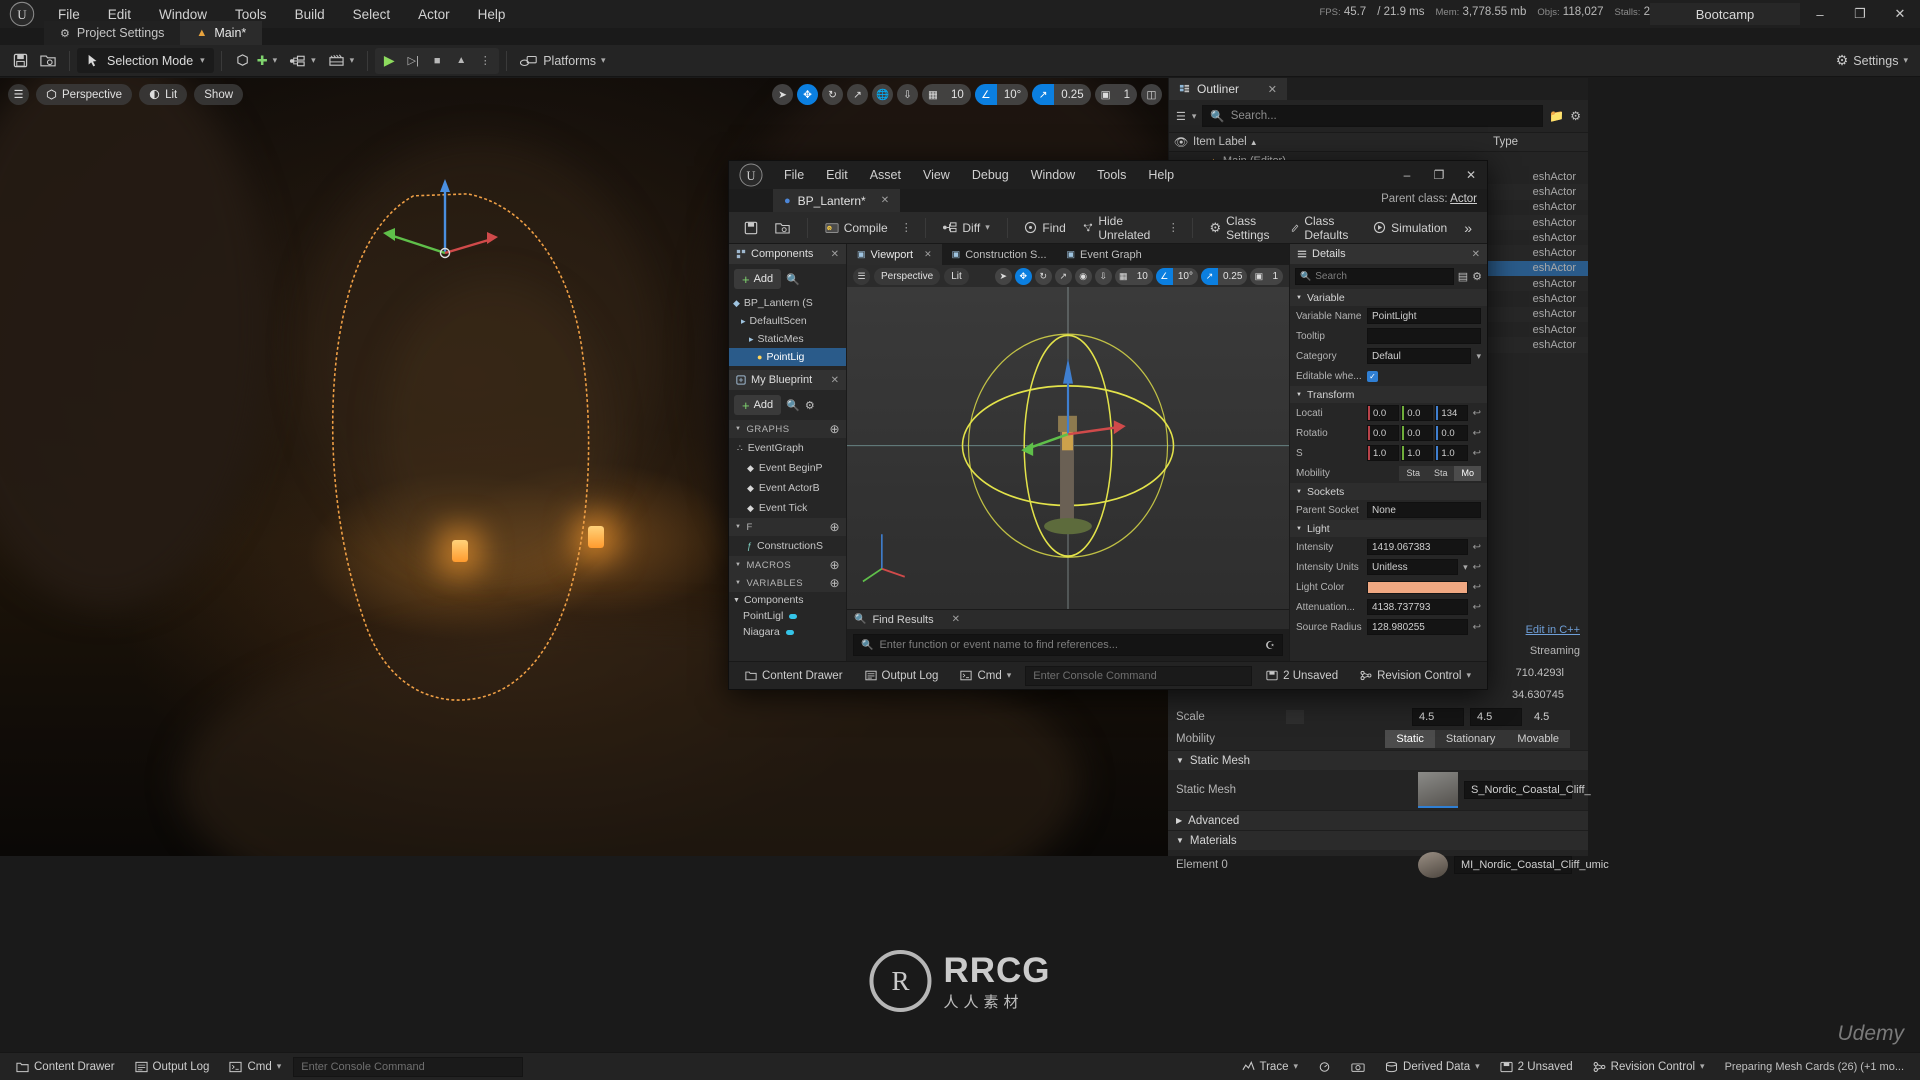  I want to click on output-log-button: Output Log, so click(172, 1067).